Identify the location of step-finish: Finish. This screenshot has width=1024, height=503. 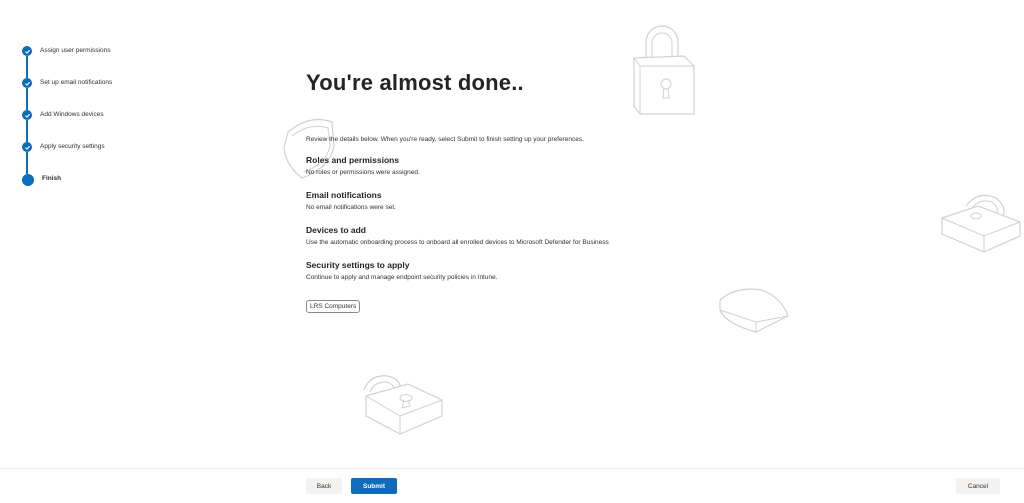
(122, 186).